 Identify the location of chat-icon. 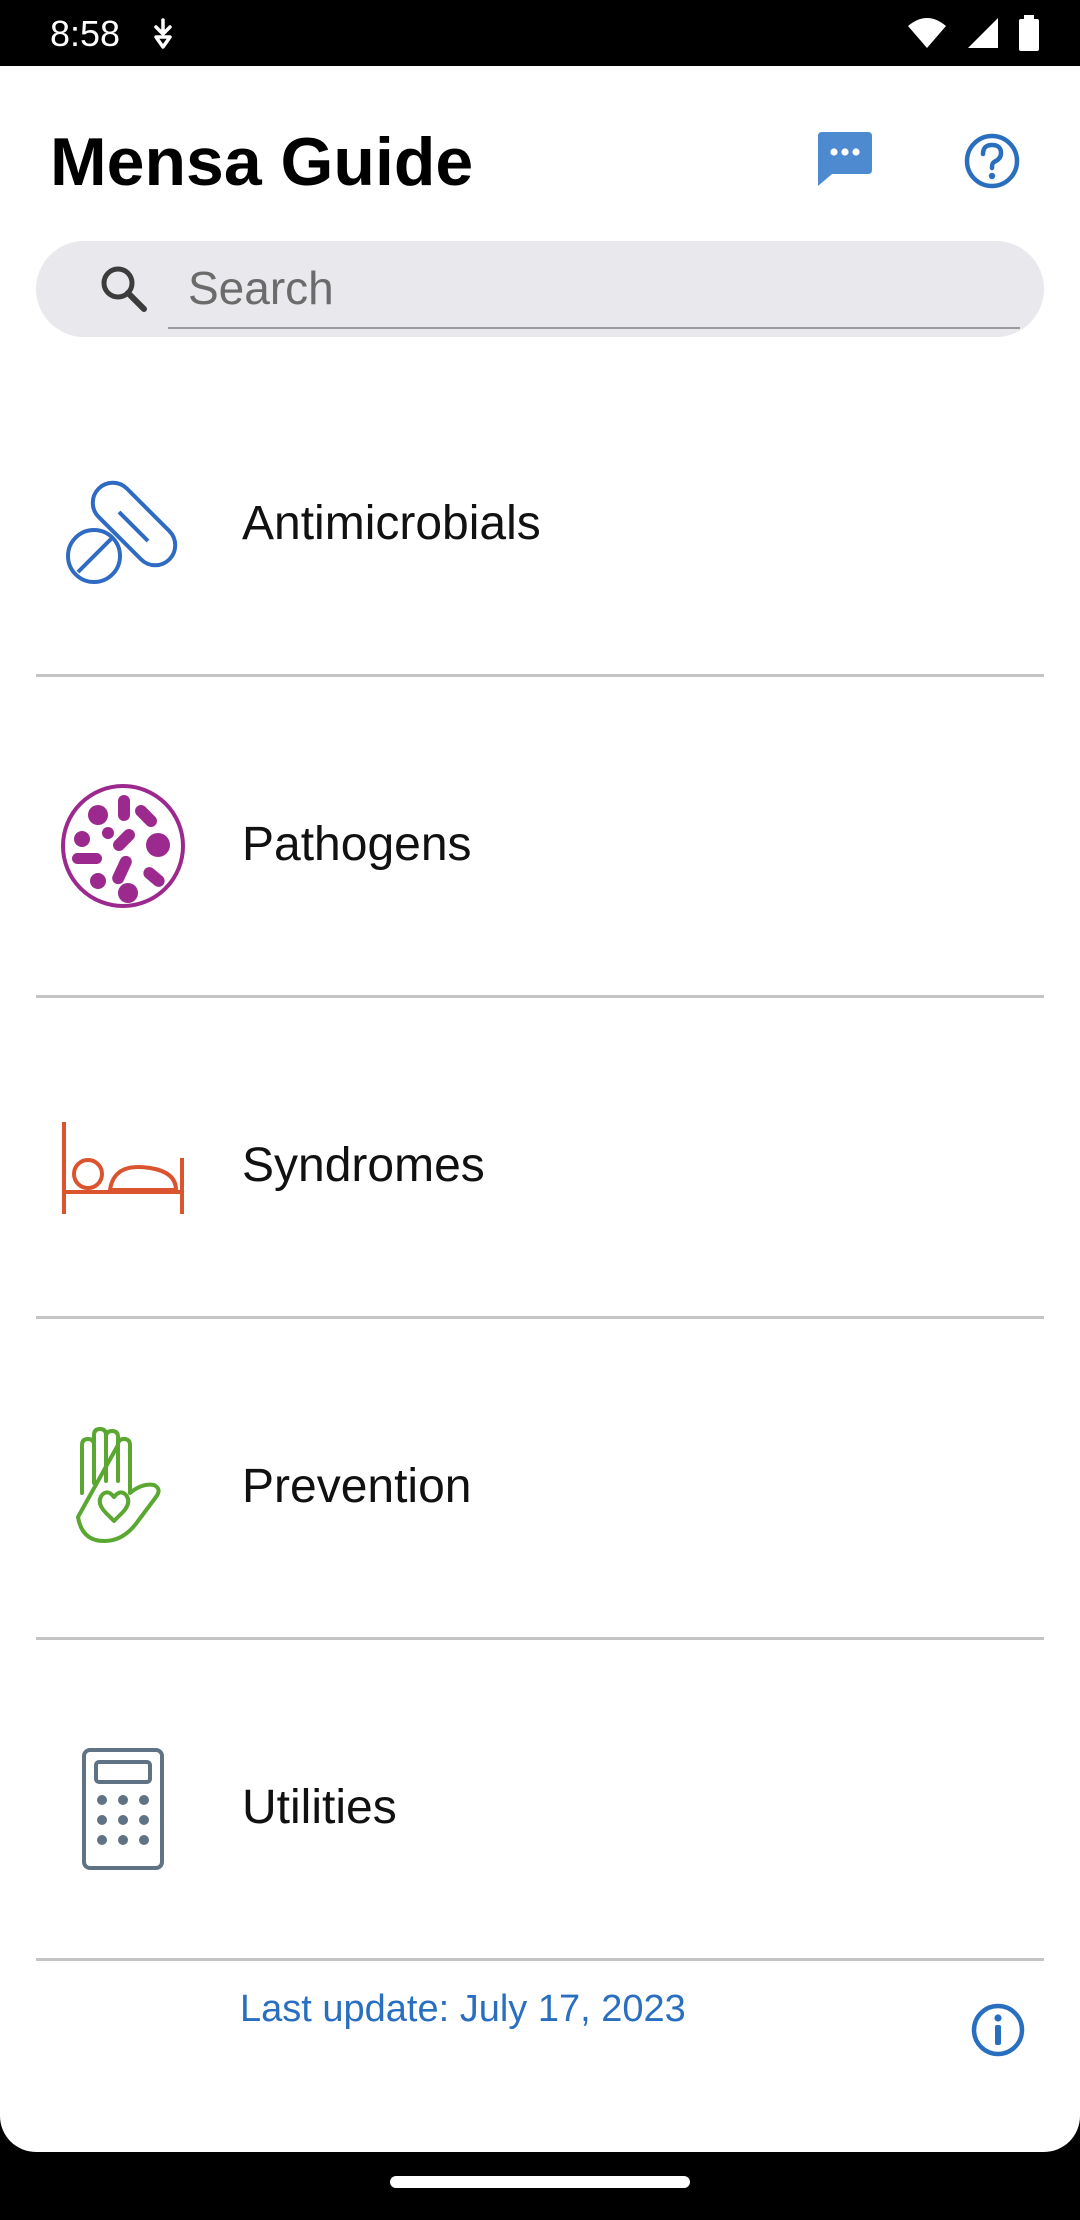
(845, 159).